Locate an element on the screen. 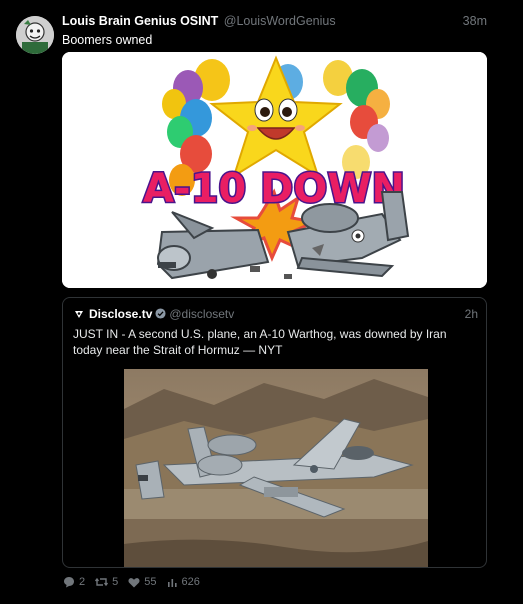 Image resolution: width=523 pixels, height=604 pixels. reply-button: 2 is located at coordinates (74, 582).